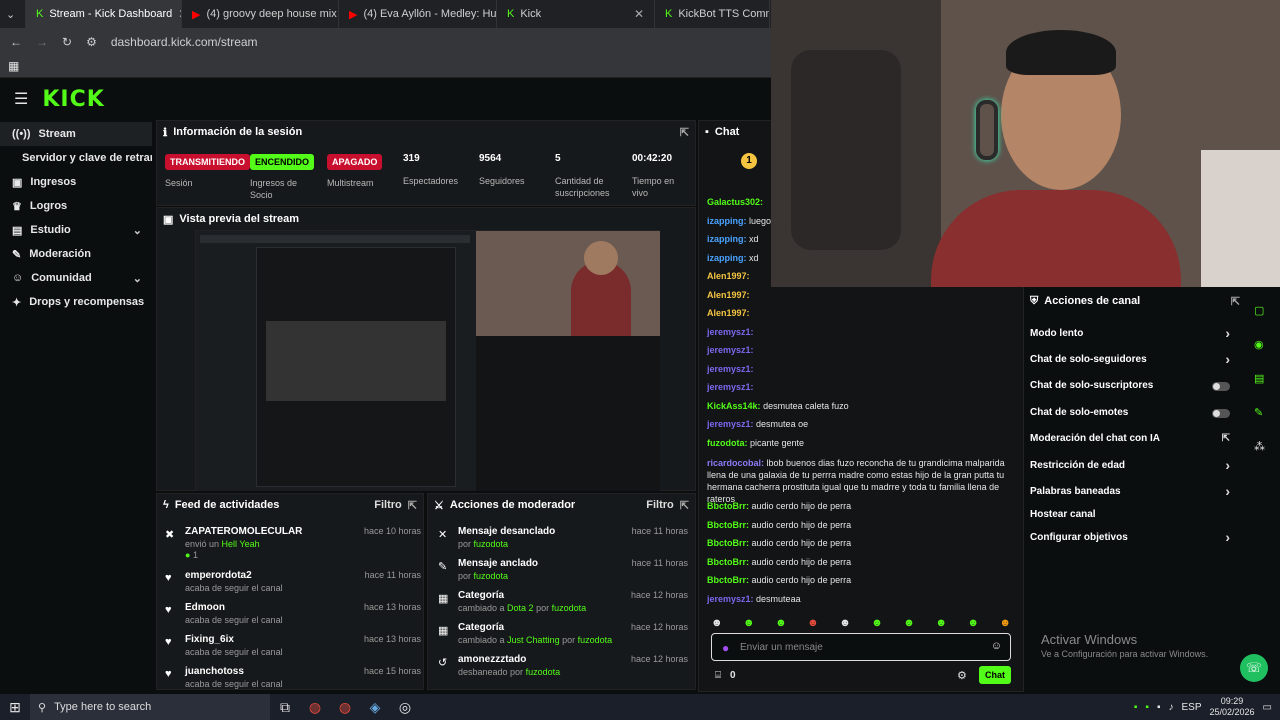 The width and height of the screenshot is (1280, 720). Describe the element at coordinates (1130, 518) in the screenshot. I see `channel-action-item: Hostear canal` at that location.